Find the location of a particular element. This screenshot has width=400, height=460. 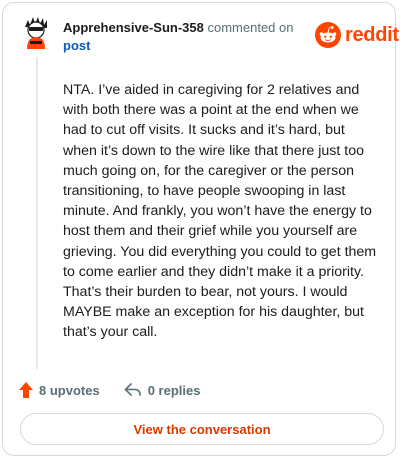

upvote-button: 8 upvotes is located at coordinates (59, 390).